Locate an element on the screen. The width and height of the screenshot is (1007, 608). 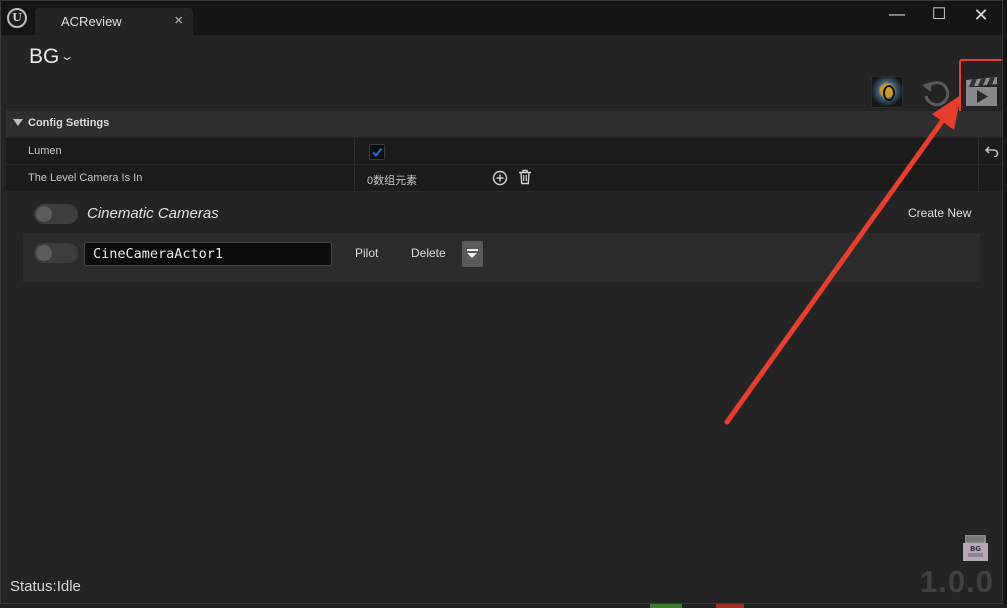
section-title: Config Settings is located at coordinates (69, 123).